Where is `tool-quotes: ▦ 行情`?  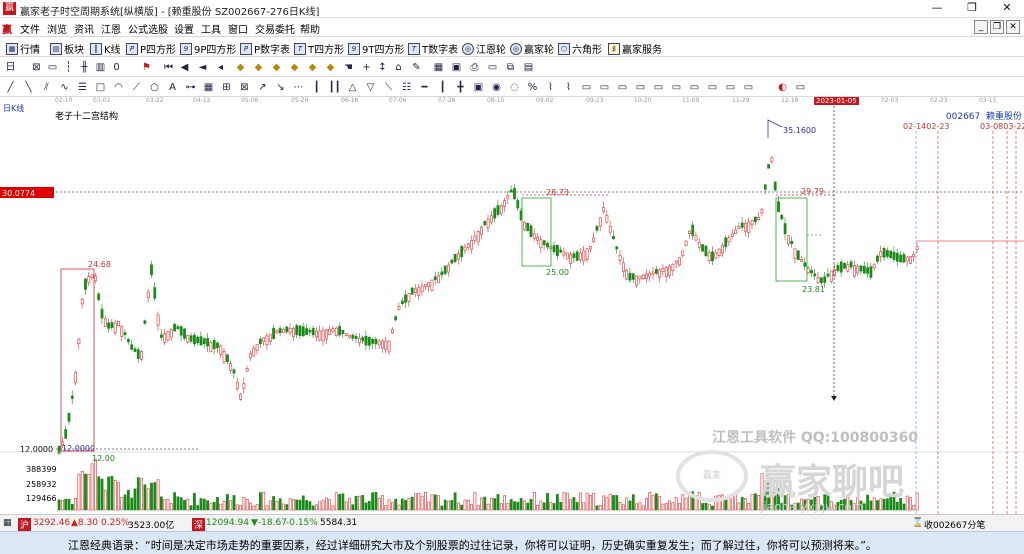
tool-quotes: ▦ 行情 is located at coordinates (23, 48).